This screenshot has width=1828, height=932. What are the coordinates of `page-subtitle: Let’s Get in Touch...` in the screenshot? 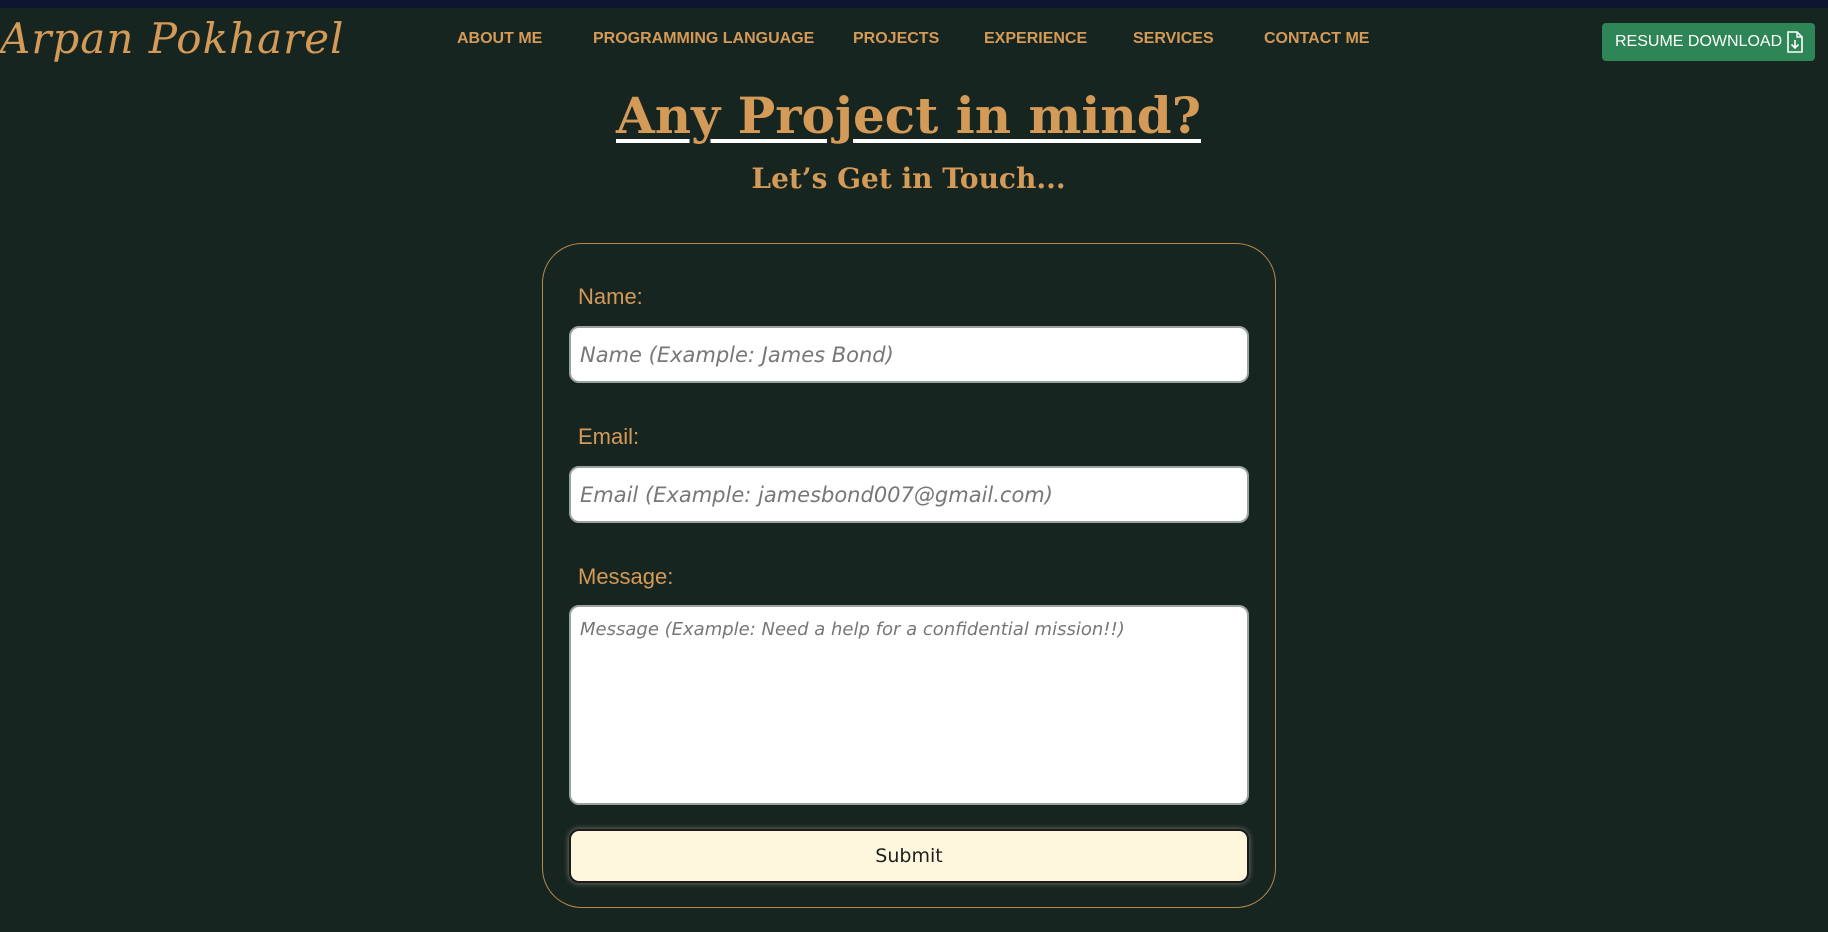 It's located at (908, 178).